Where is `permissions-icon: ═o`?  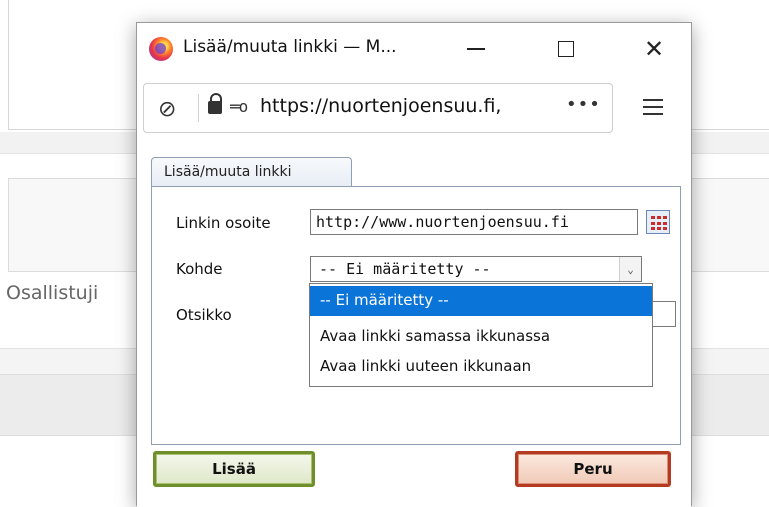
permissions-icon: ═o is located at coordinates (239, 106).